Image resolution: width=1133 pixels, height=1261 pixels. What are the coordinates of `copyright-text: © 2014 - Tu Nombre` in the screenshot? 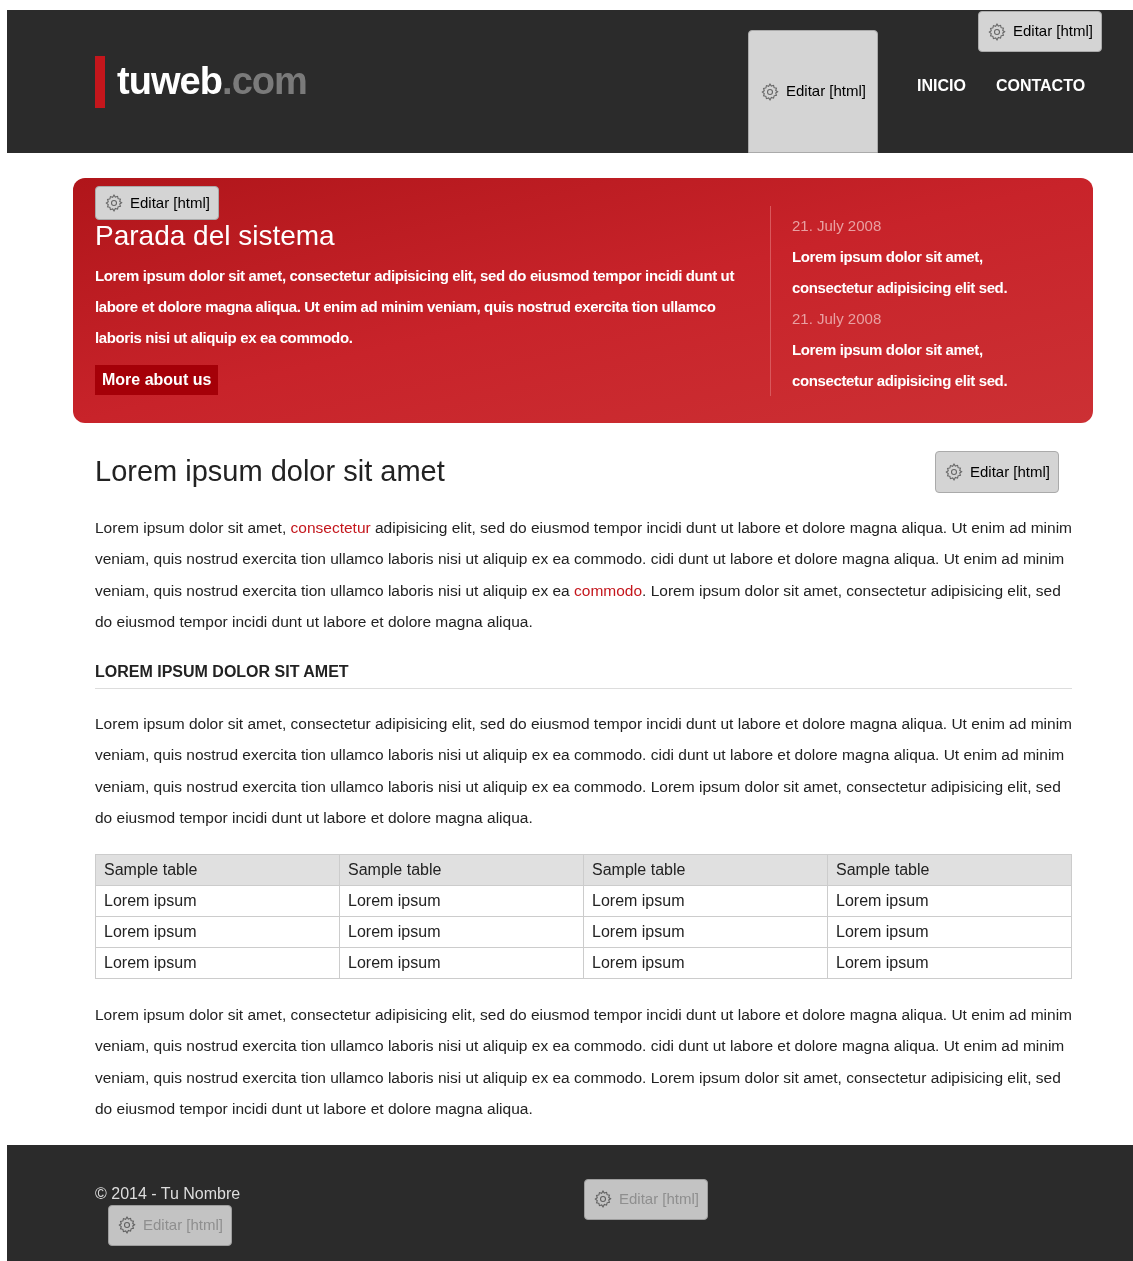 It's located at (168, 1193).